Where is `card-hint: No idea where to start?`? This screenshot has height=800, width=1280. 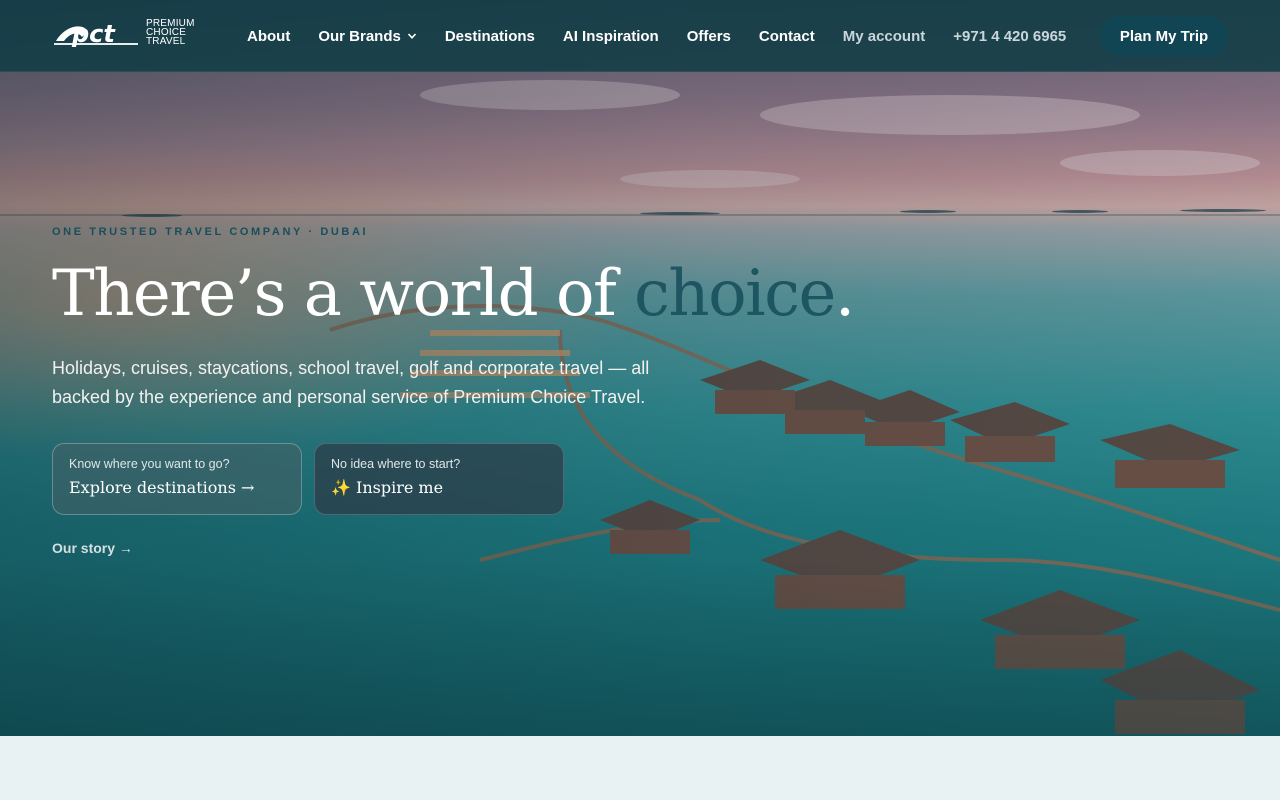
card-hint: No idea where to start? is located at coordinates (396, 464).